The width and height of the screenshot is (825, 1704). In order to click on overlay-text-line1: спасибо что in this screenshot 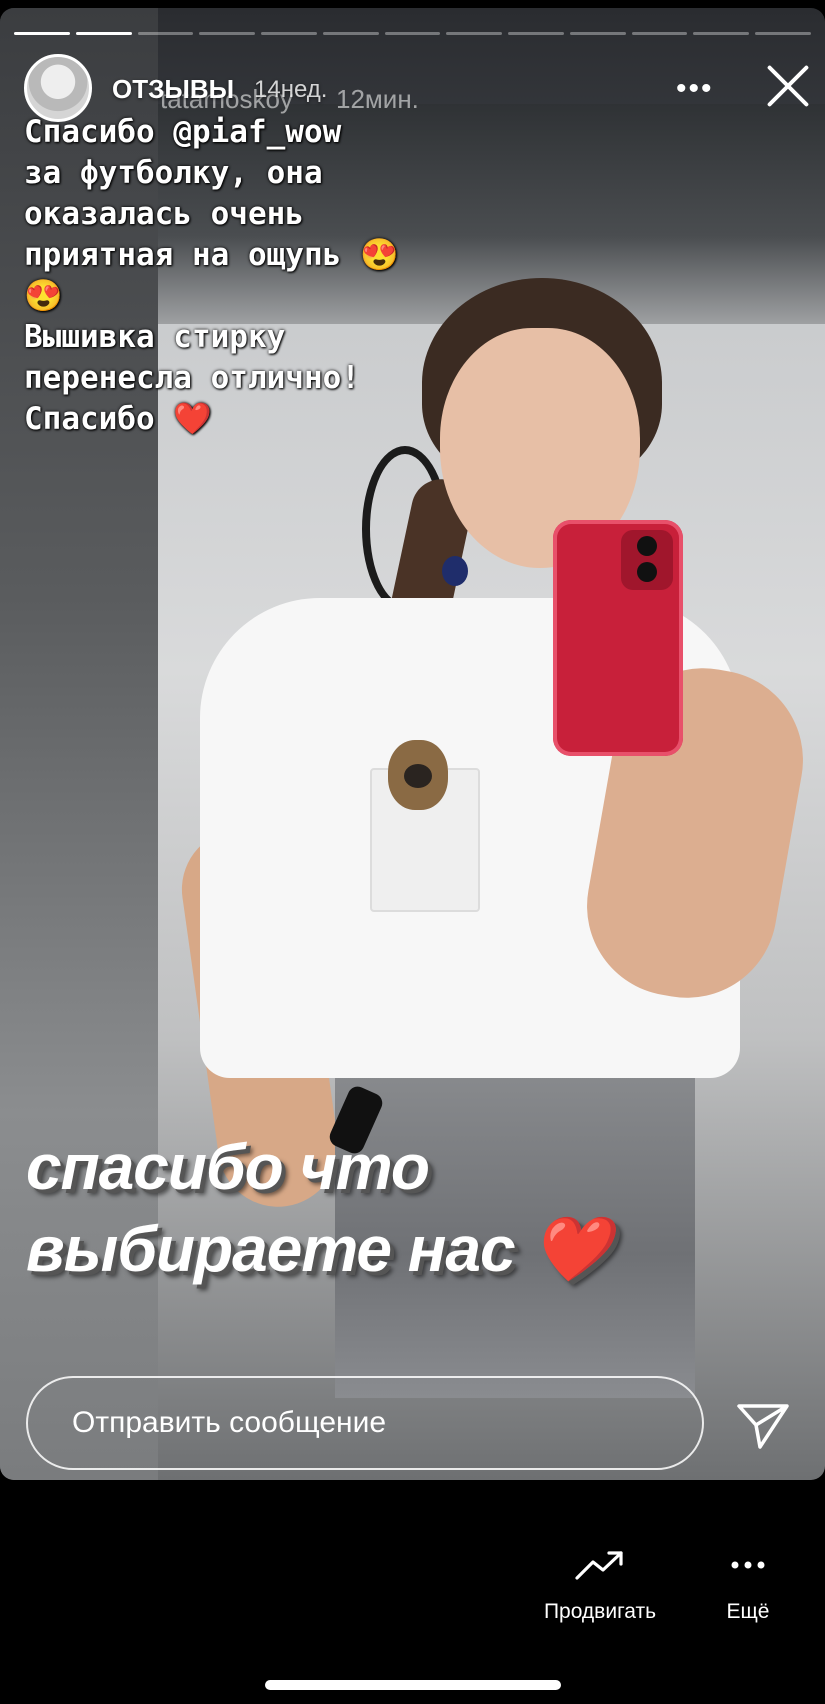, I will do `click(228, 1167)`.